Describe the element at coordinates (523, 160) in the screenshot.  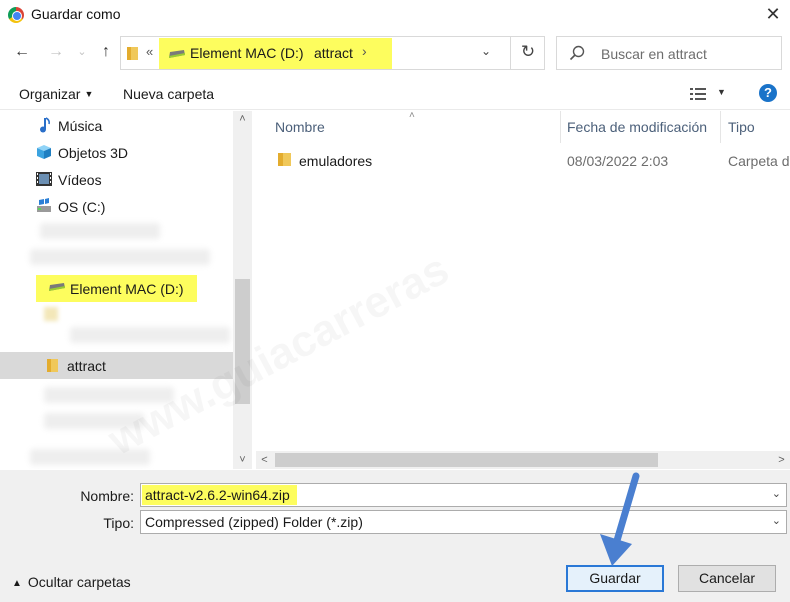
I see `table-row: emuladores 08/03/2022 2:03 Carpeta de` at that location.